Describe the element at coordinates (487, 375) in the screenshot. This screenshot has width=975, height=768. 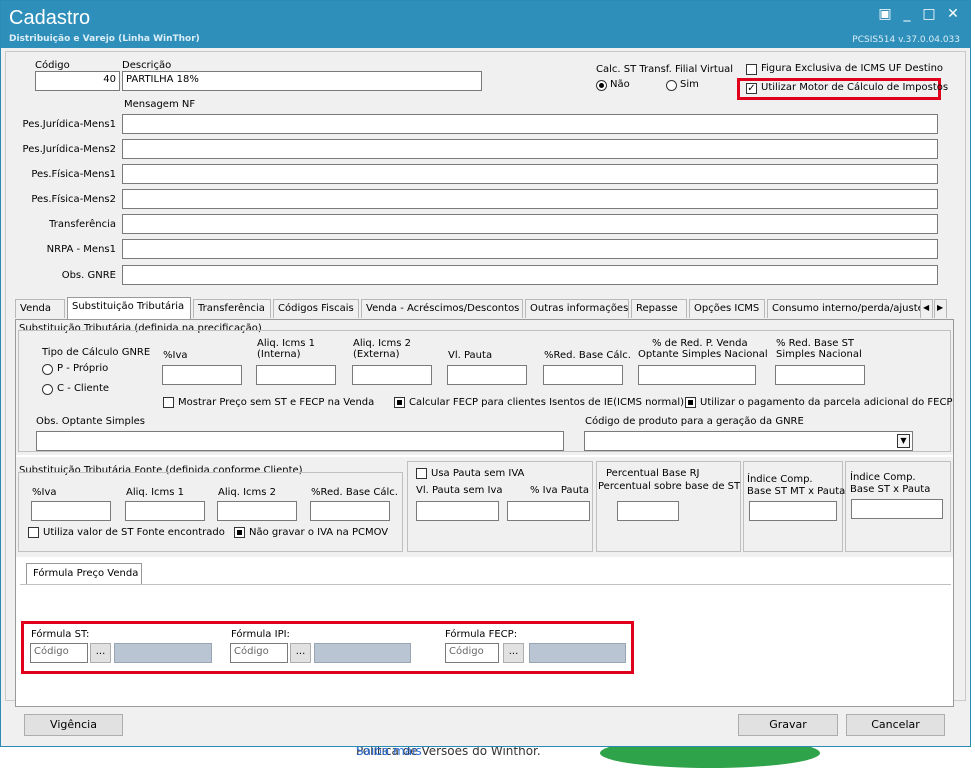
I see `pauta-input` at that location.